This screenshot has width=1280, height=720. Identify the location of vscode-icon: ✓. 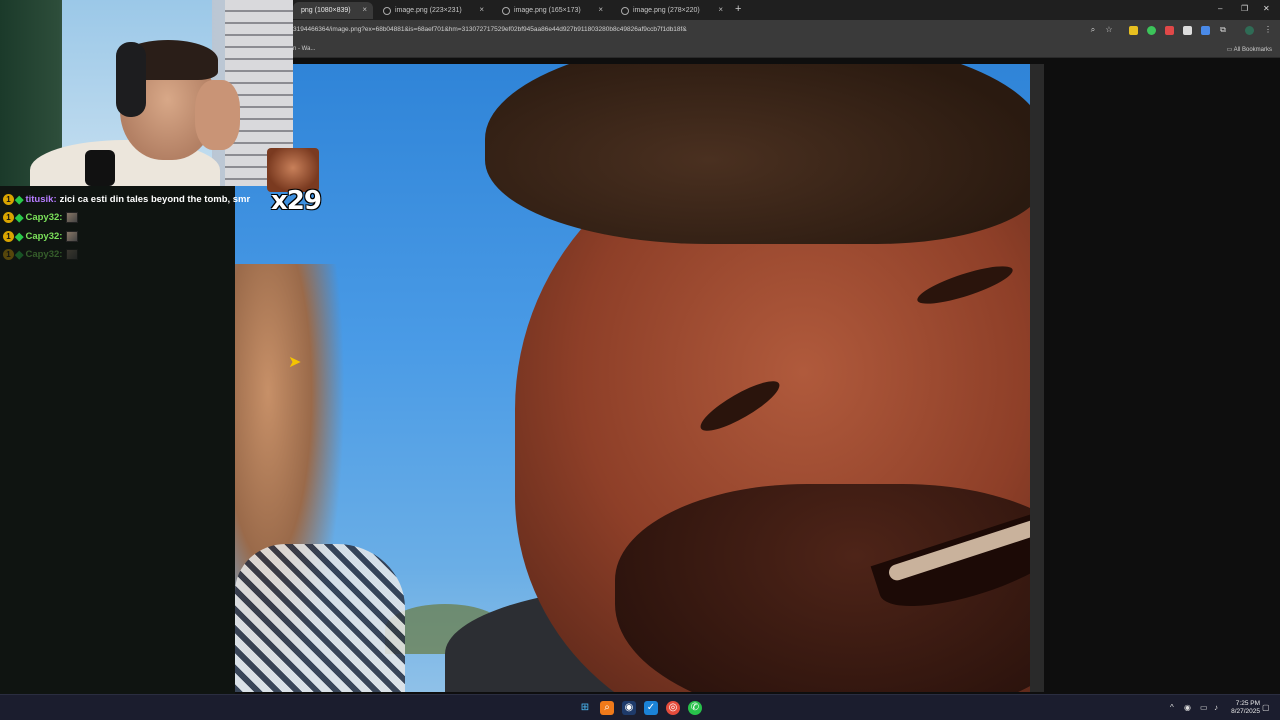
(651, 708).